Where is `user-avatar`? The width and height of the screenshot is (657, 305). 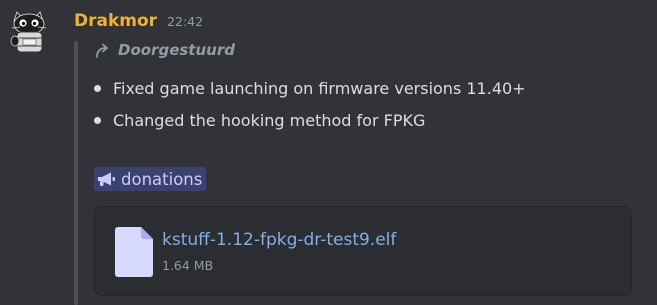
user-avatar is located at coordinates (29, 33).